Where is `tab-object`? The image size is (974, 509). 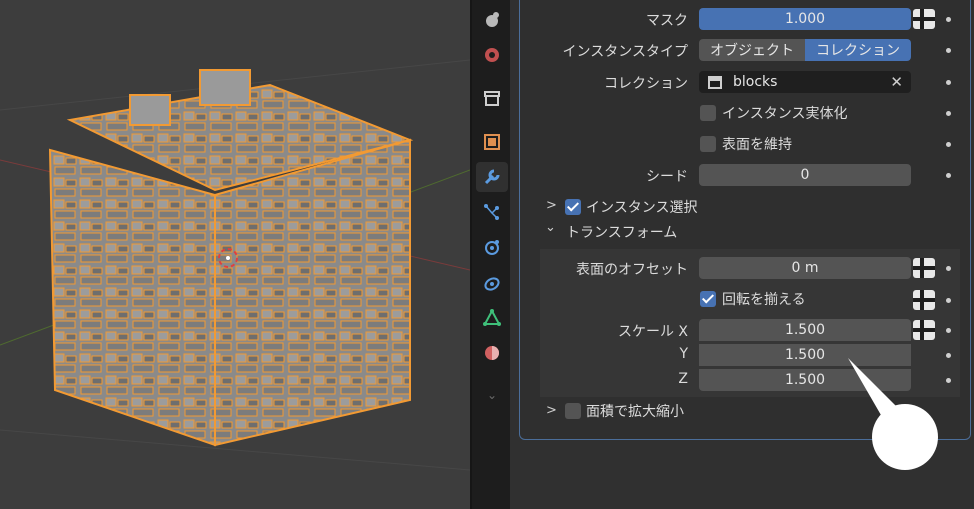
tab-object is located at coordinates (492, 142).